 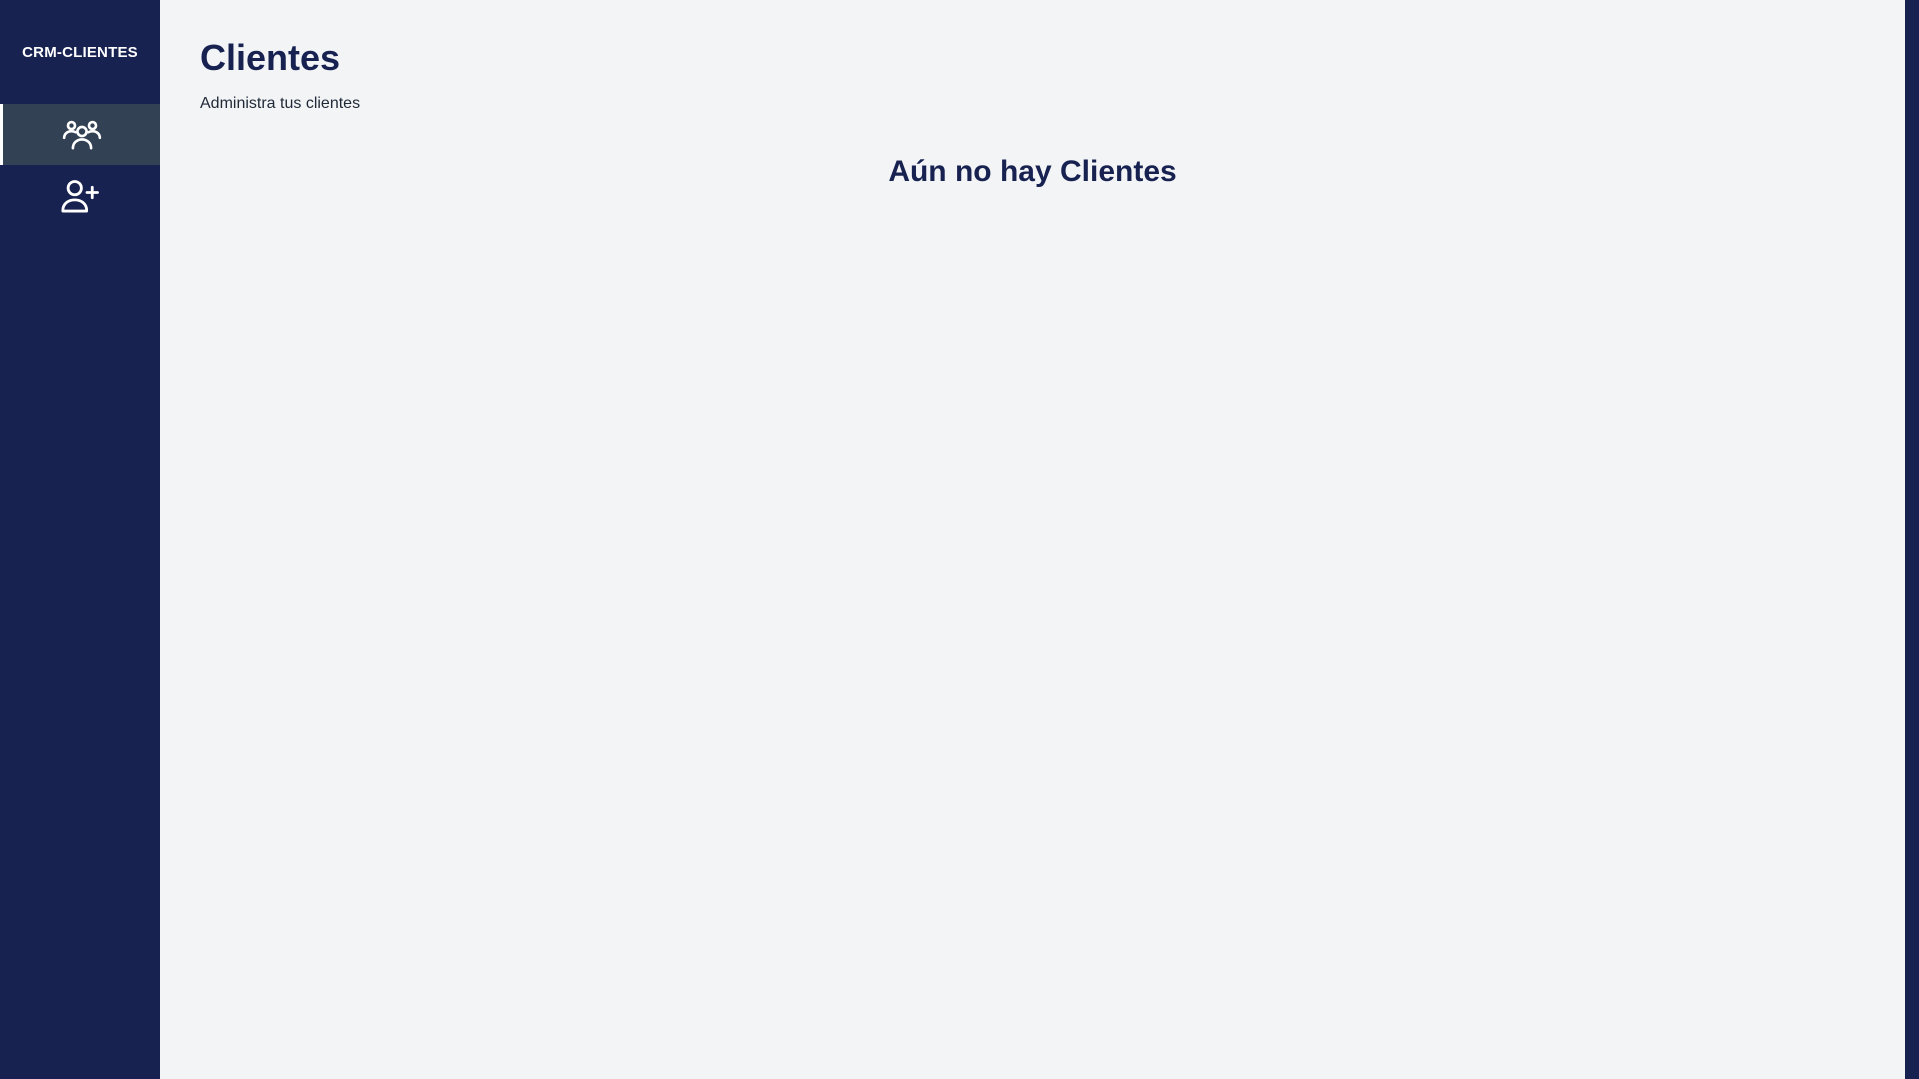 What do you see at coordinates (280, 103) in the screenshot?
I see `page-subtitle: Administra tus clientes` at bounding box center [280, 103].